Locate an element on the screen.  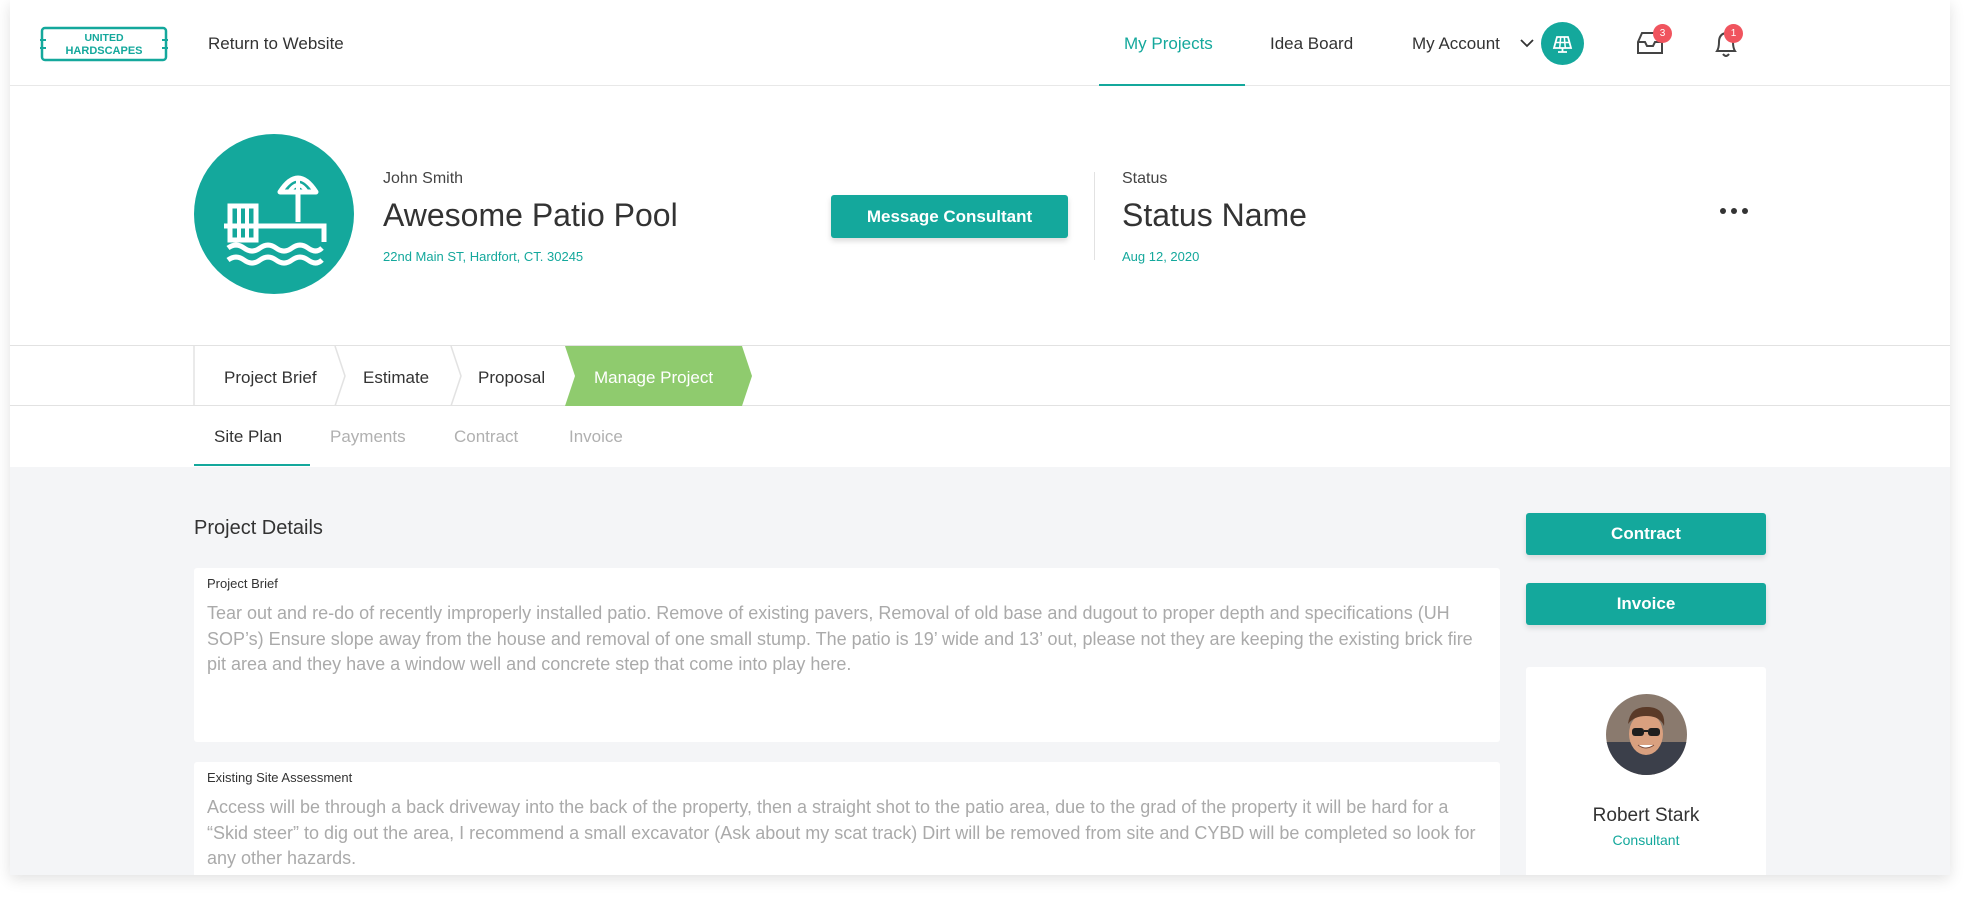
nav-my-projects: My Projects is located at coordinates (1168, 44).